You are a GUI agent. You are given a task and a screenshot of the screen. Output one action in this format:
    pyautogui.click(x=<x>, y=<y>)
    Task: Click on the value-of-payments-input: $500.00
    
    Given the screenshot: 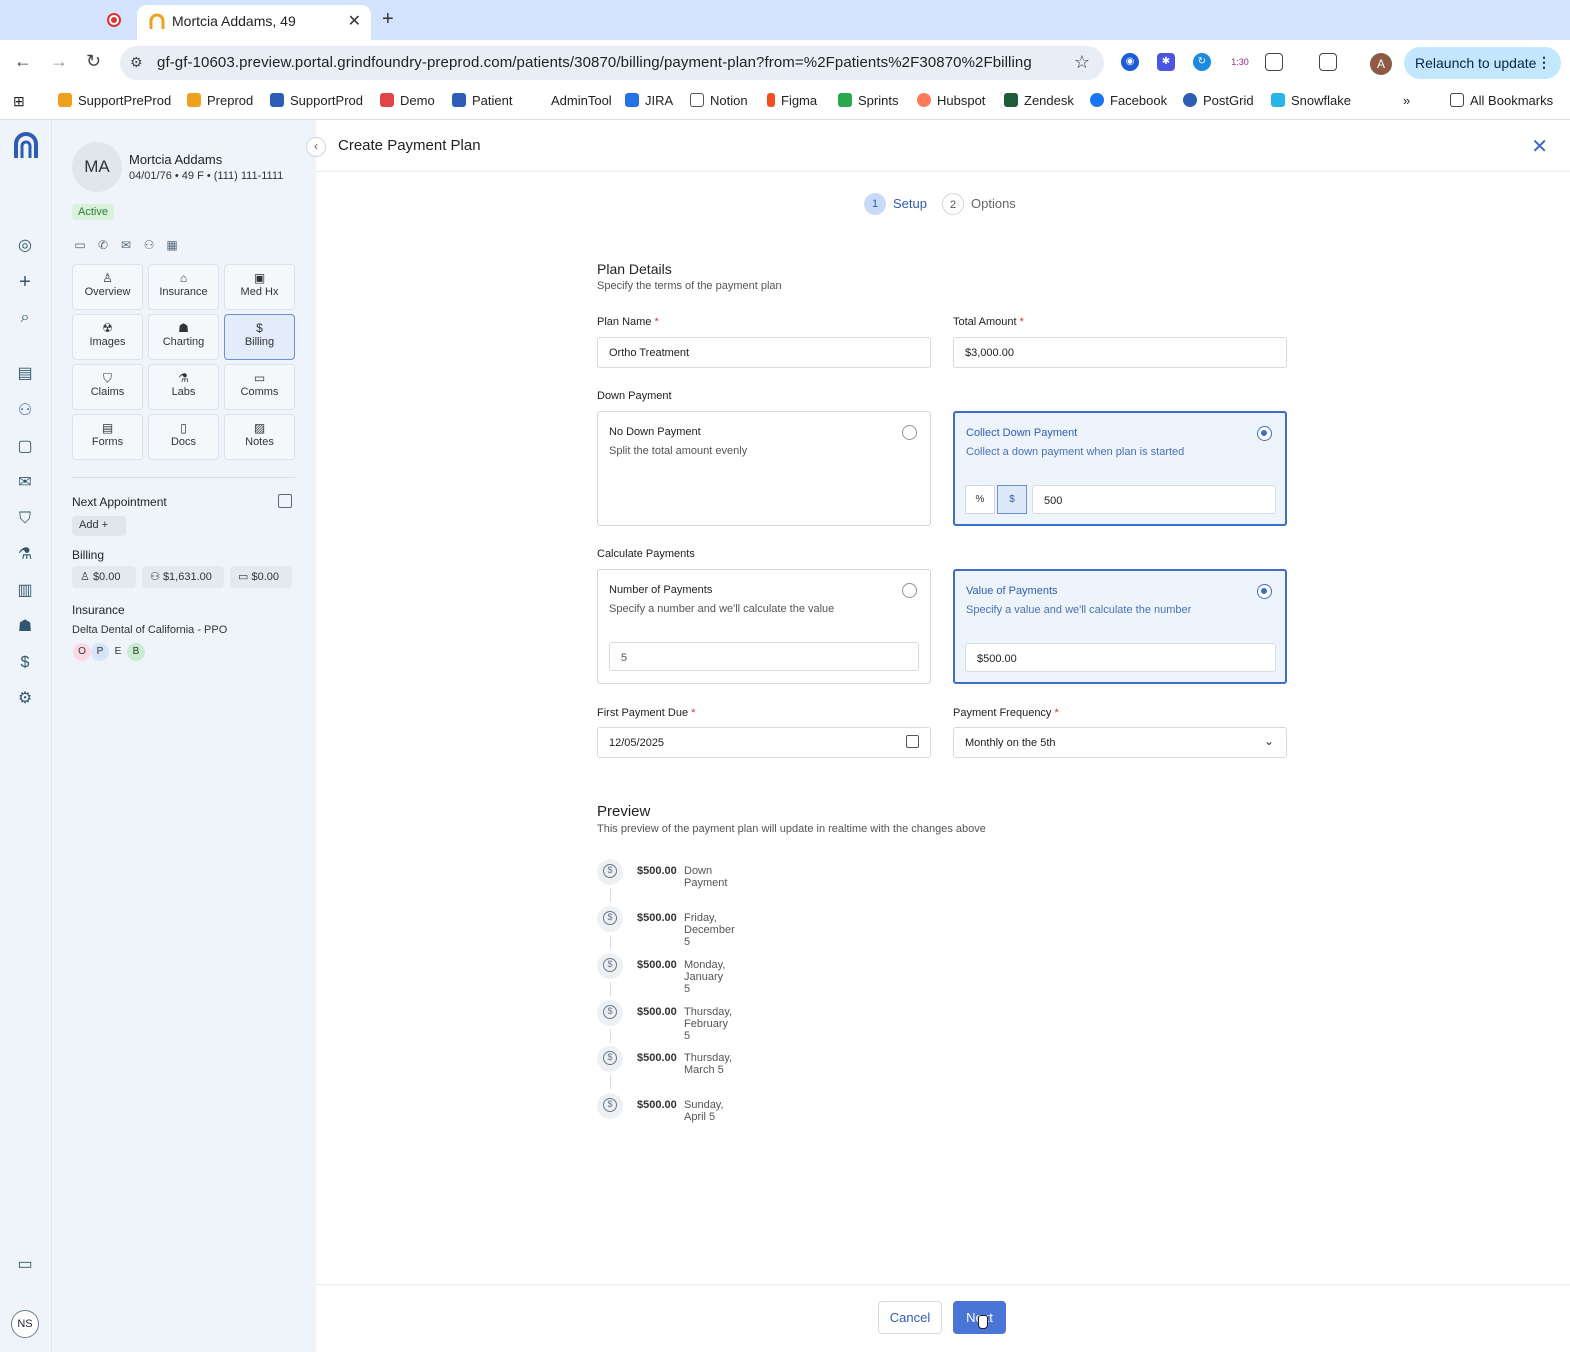 What is the action you would take?
    pyautogui.click(x=1120, y=657)
    